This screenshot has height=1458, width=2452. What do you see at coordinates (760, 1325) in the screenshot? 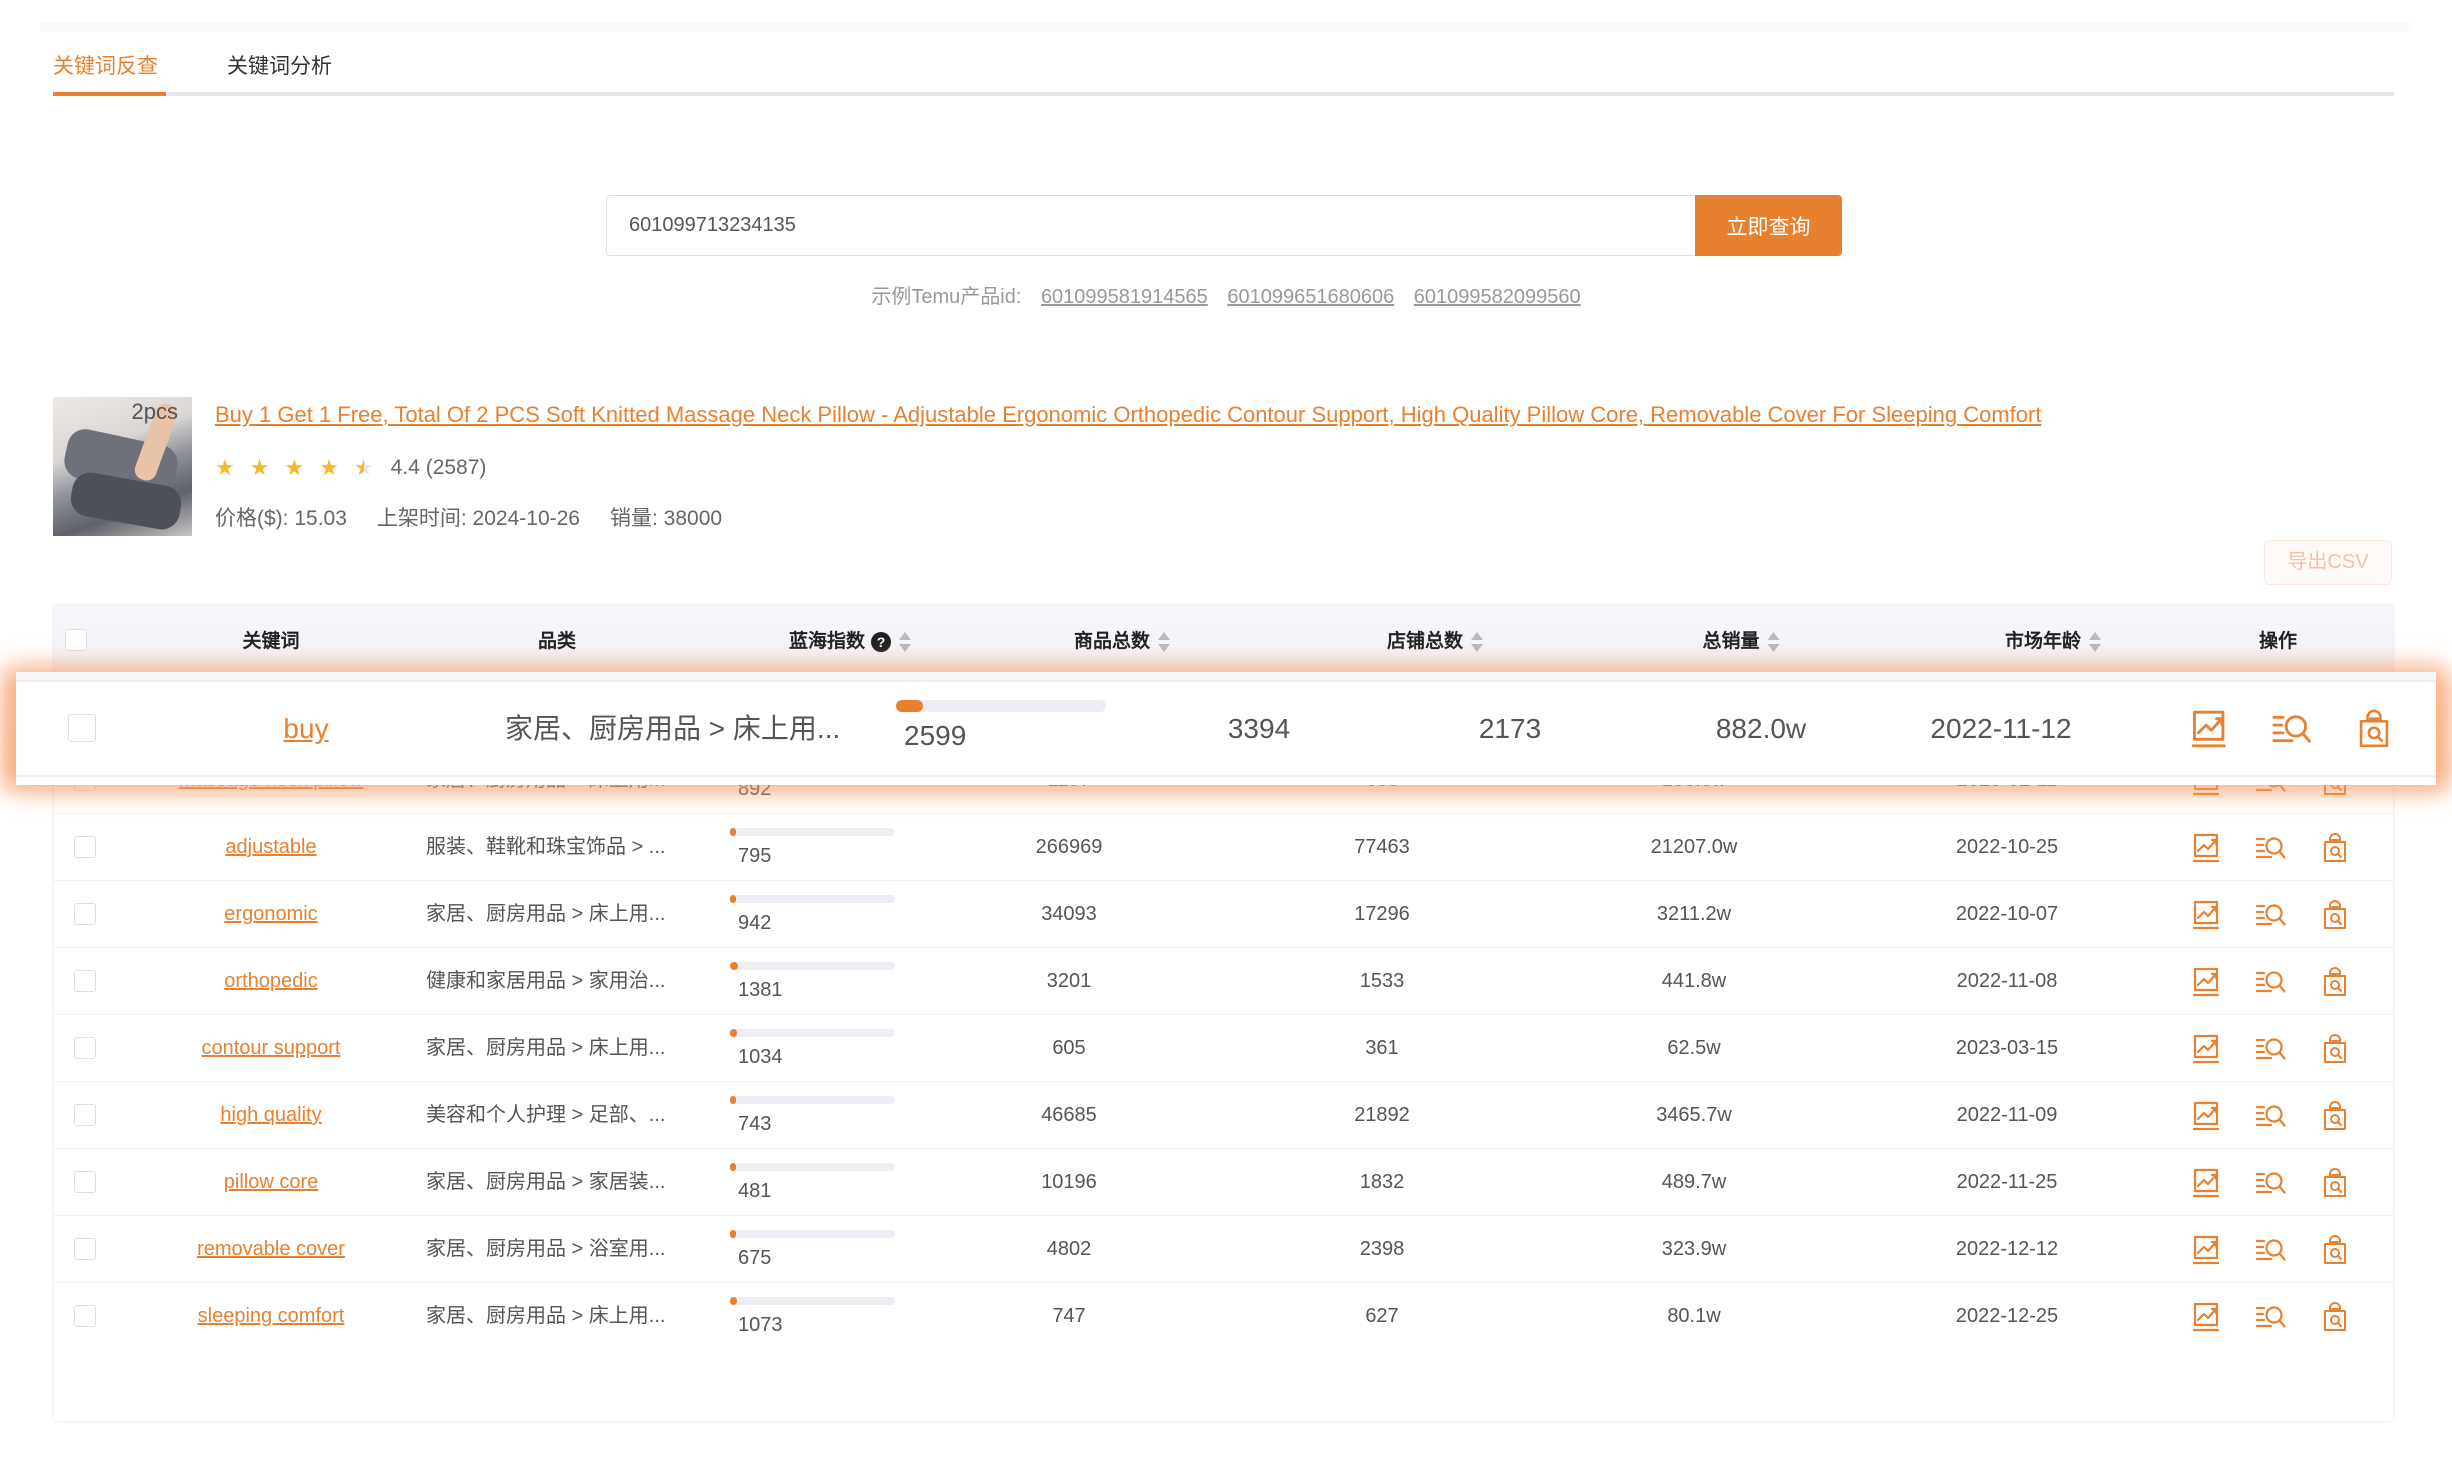
I see `index-value: 1073` at bounding box center [760, 1325].